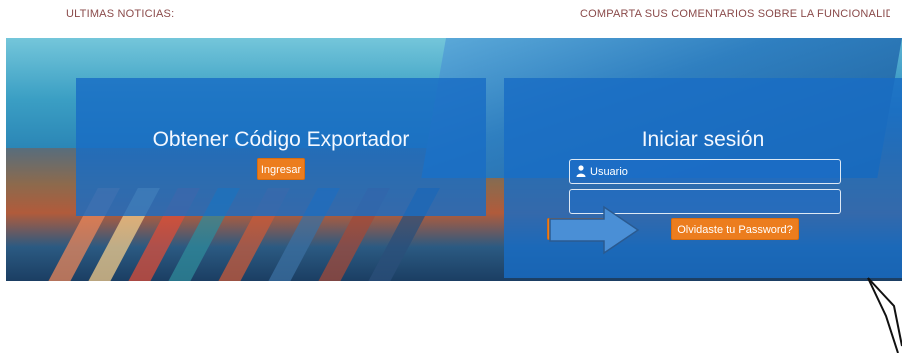  I want to click on forgot-password-button: Olvidaste tu Password?, so click(735, 229).